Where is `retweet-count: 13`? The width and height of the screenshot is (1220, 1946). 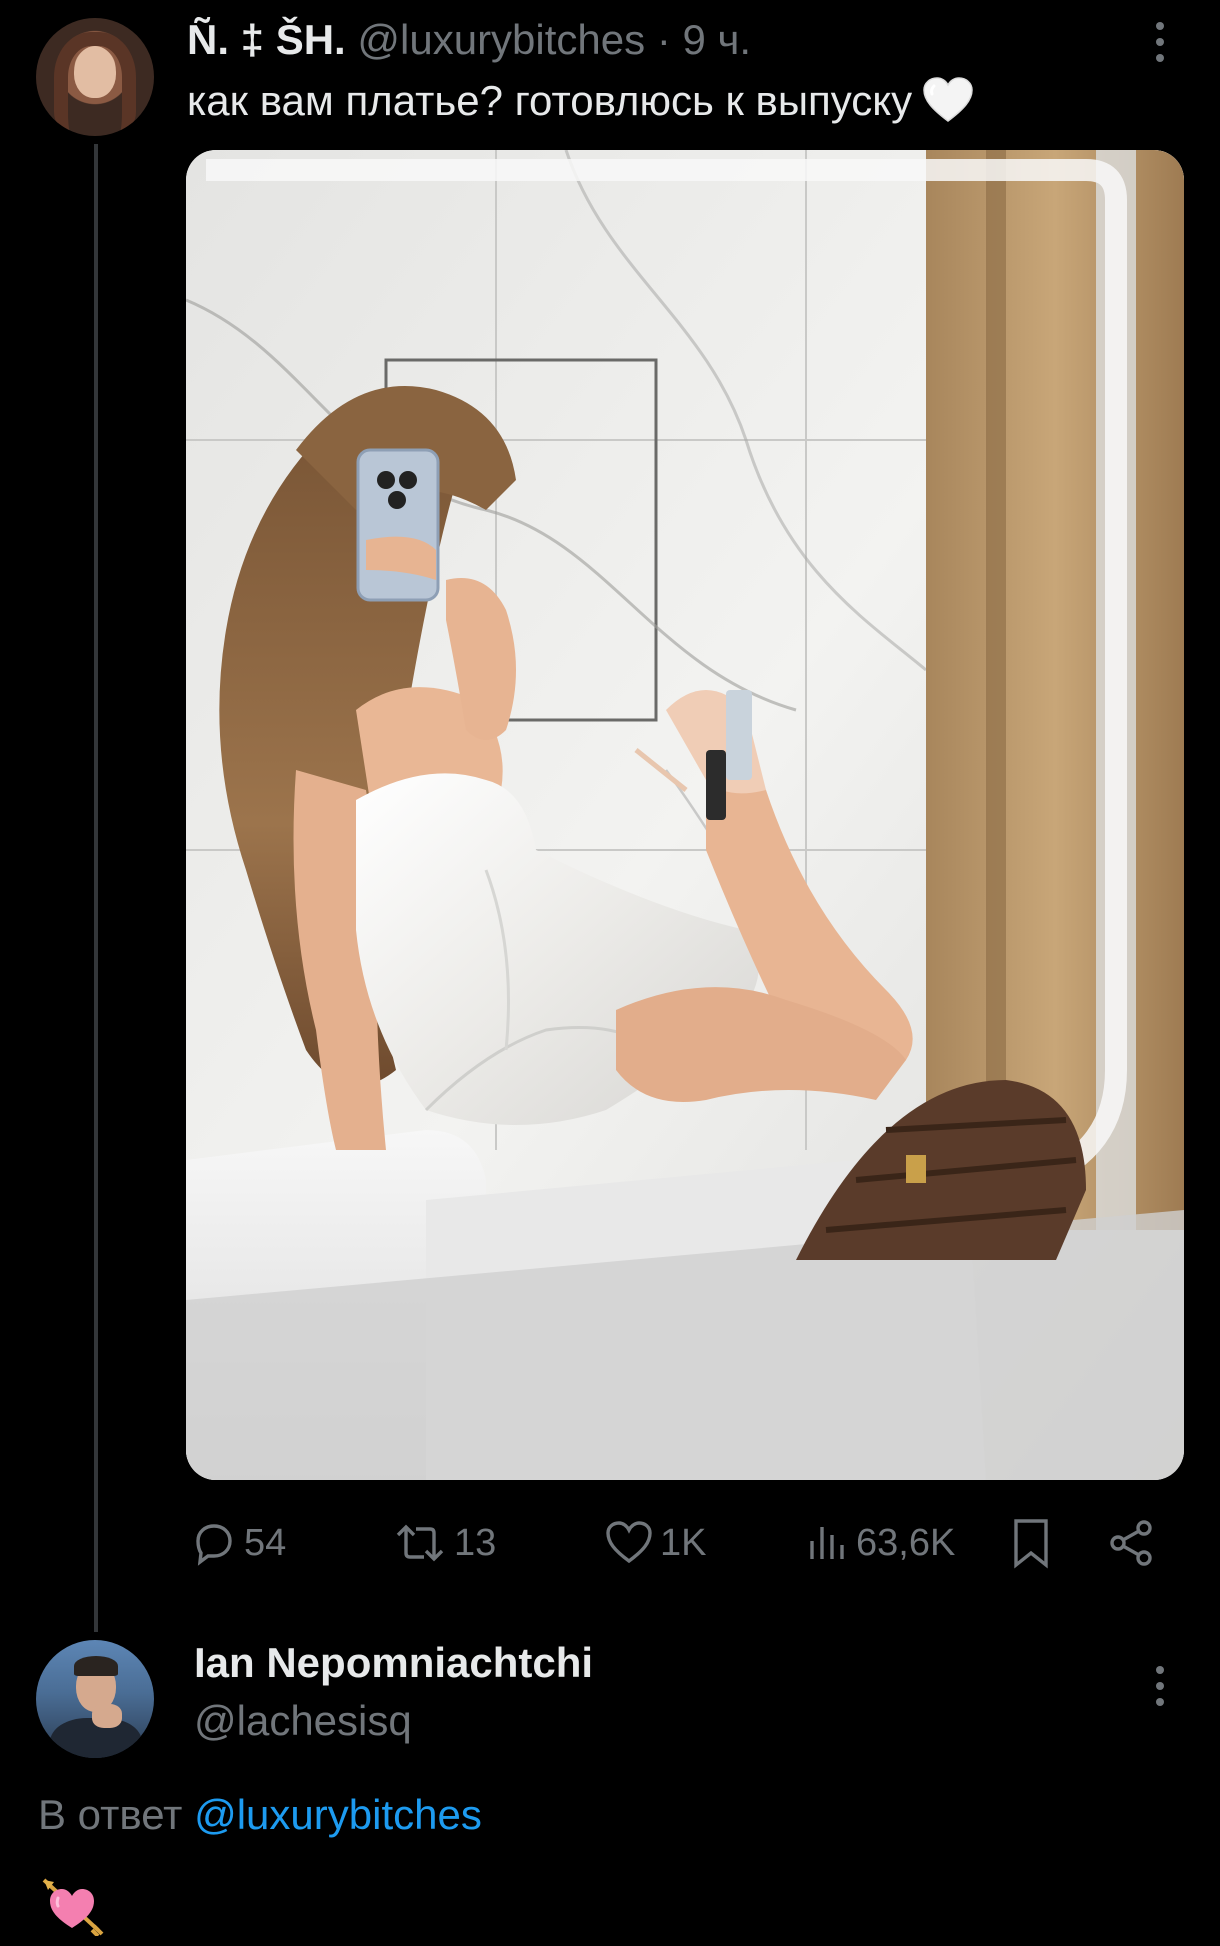
retweet-count: 13 is located at coordinates (475, 1542).